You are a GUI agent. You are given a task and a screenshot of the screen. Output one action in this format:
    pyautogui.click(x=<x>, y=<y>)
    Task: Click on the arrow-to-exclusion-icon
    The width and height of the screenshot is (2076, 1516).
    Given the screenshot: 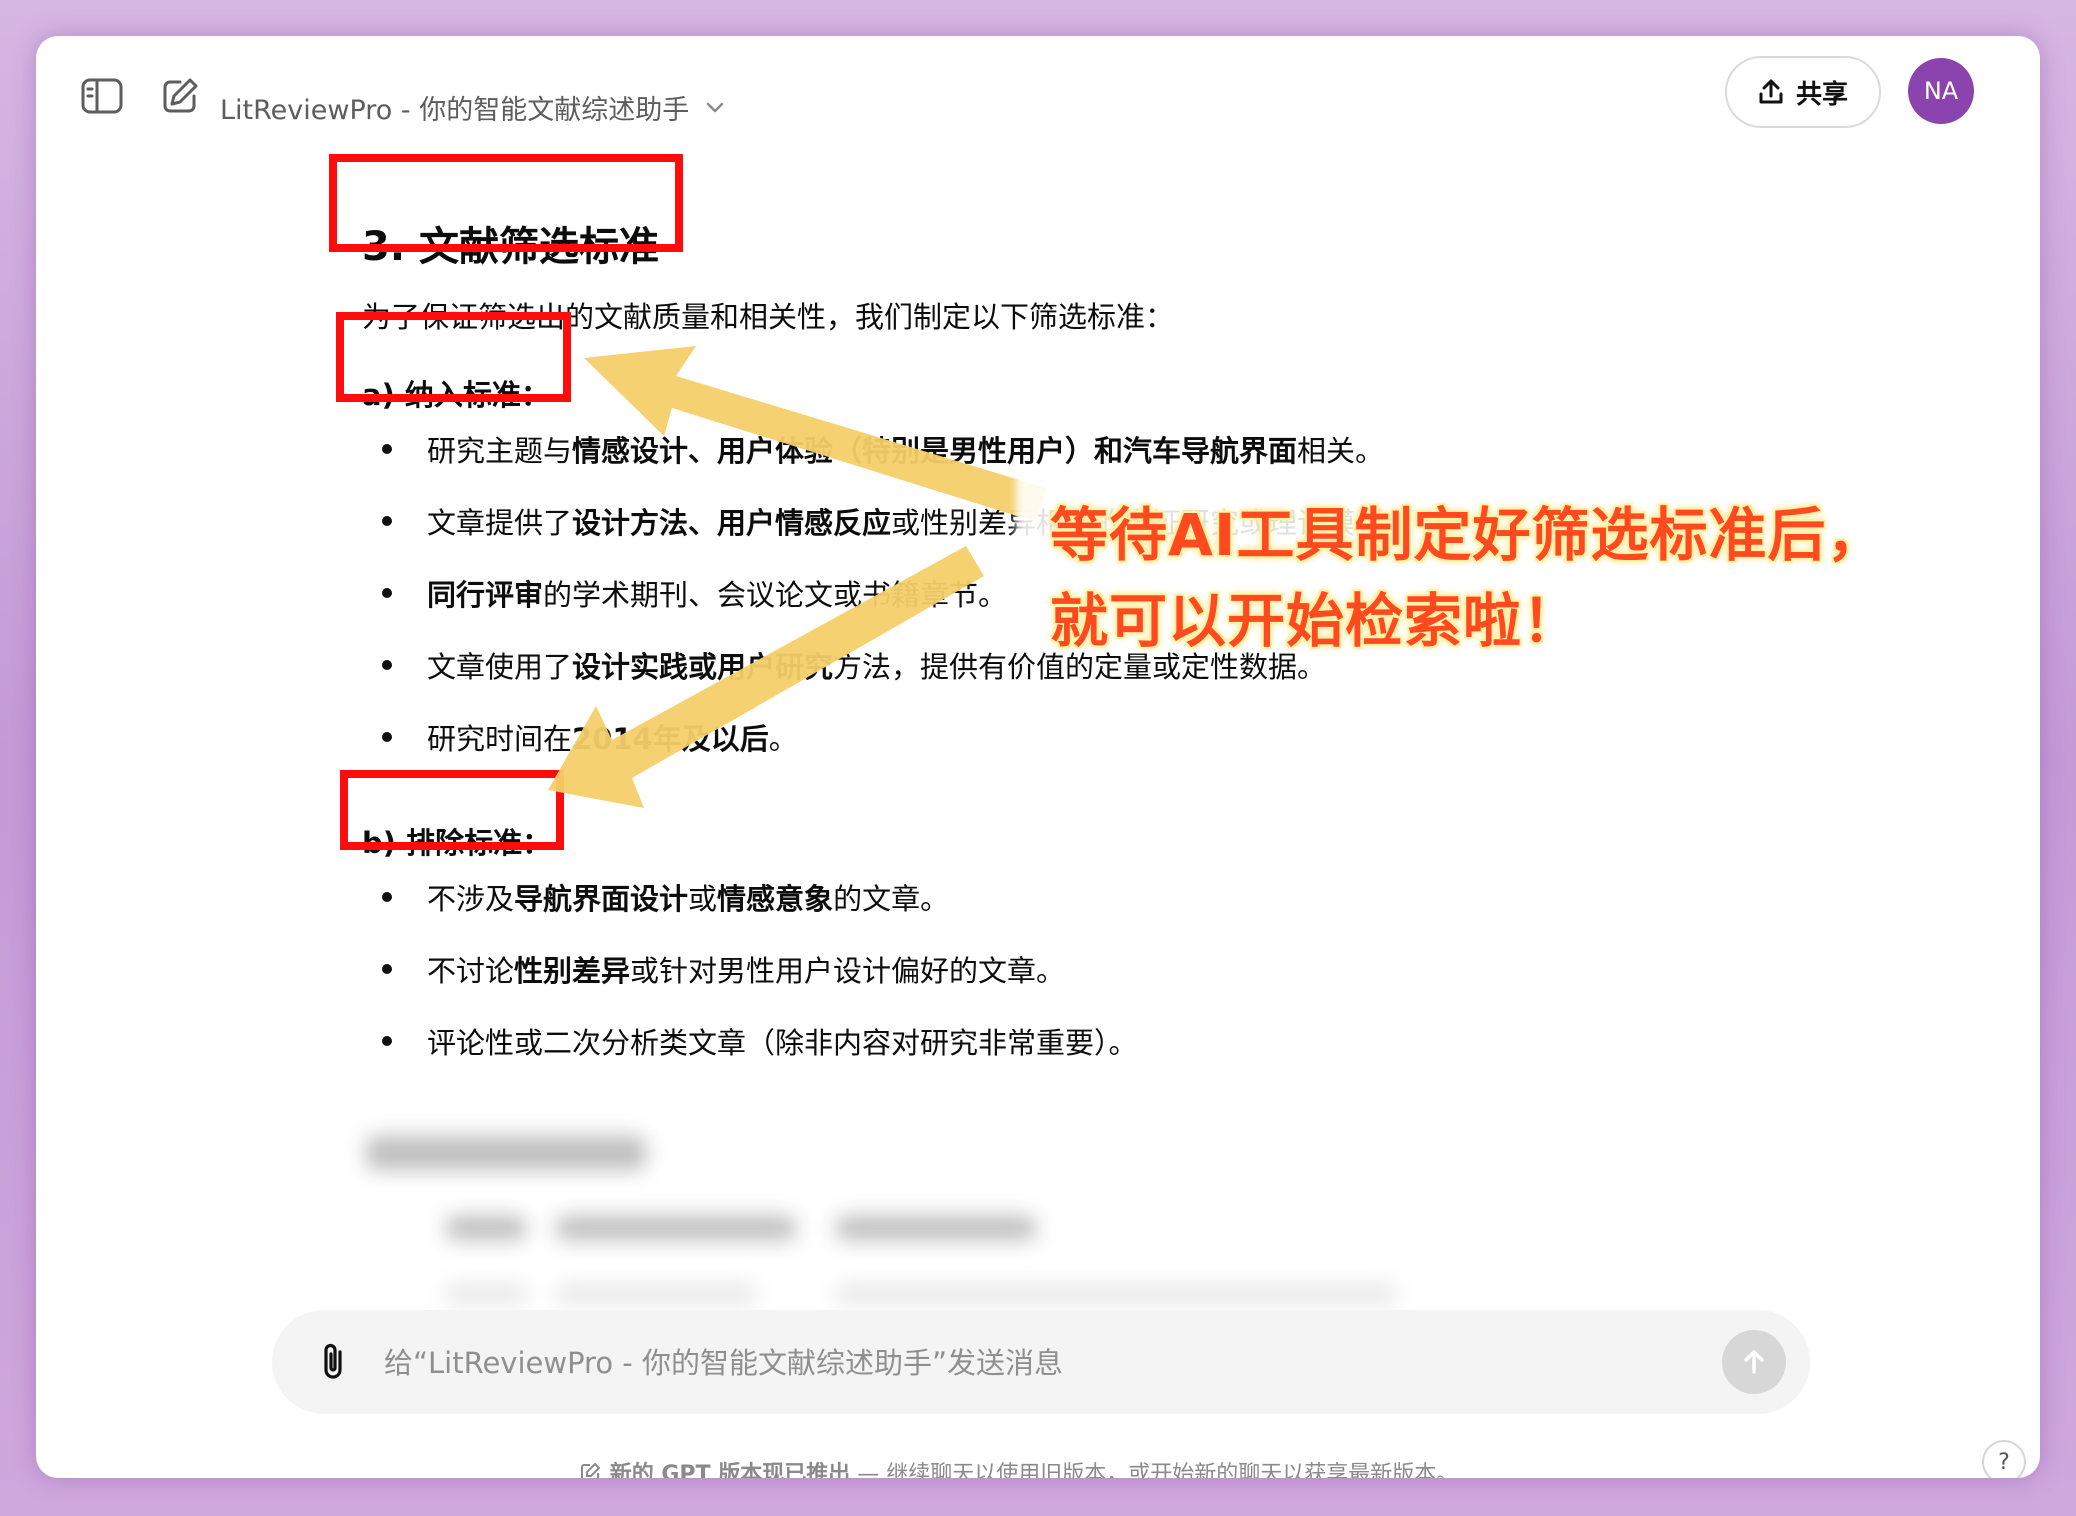 What is the action you would take?
    pyautogui.click(x=766, y=677)
    